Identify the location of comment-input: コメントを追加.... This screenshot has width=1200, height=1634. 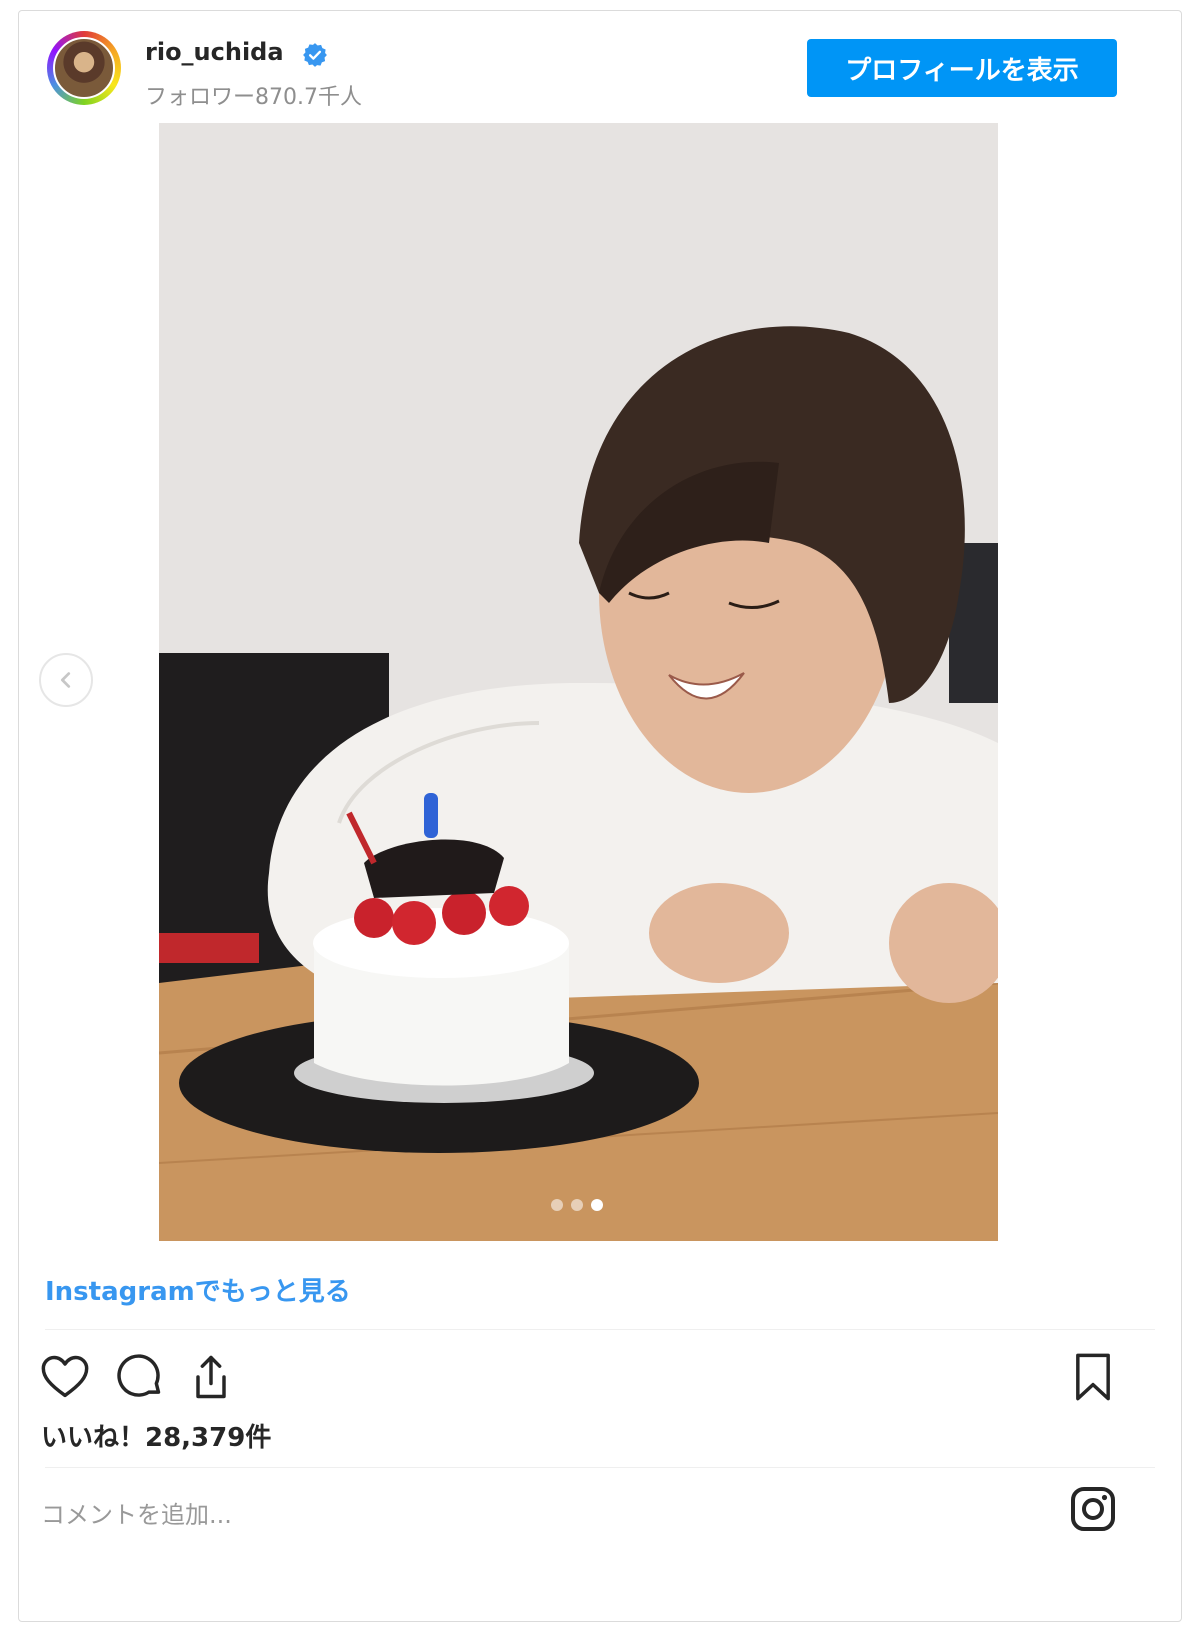
(136, 1512).